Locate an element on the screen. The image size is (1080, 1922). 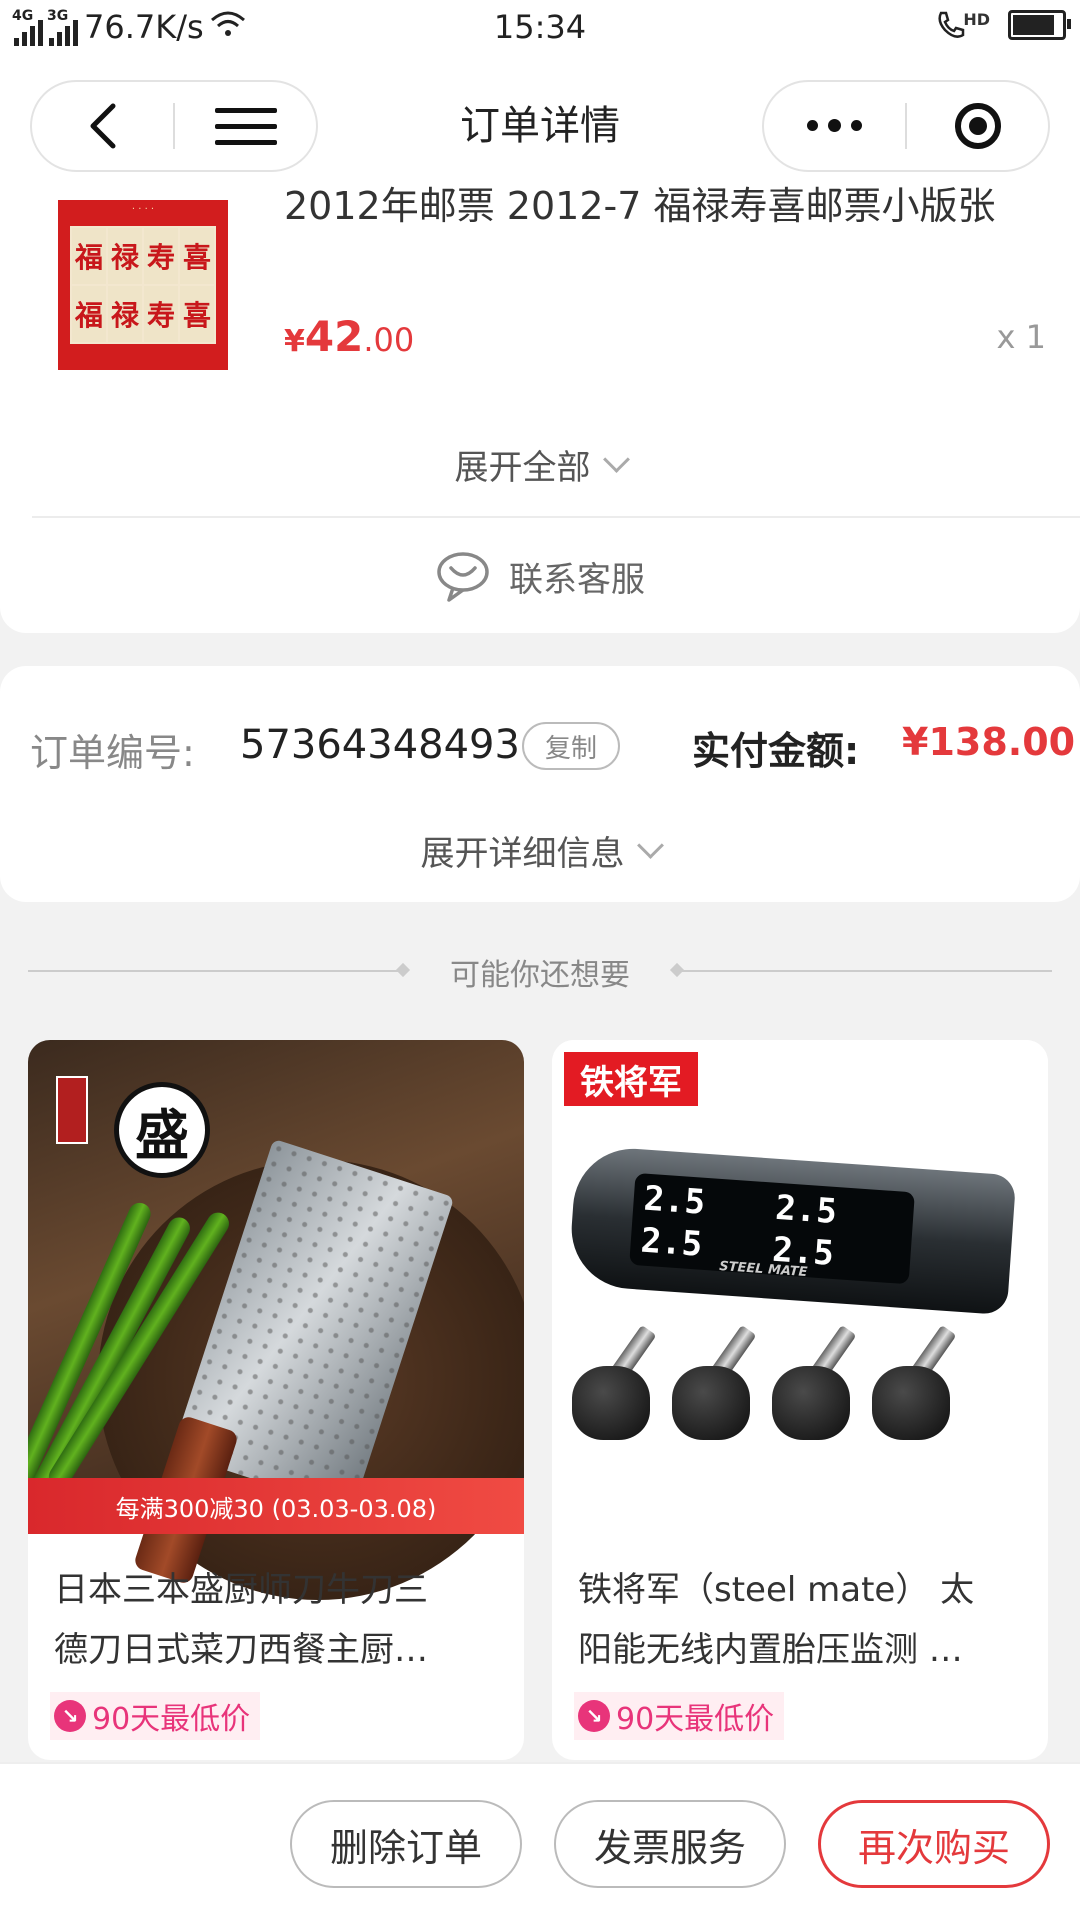
product-price: ¥42.00 is located at coordinates (349, 336).